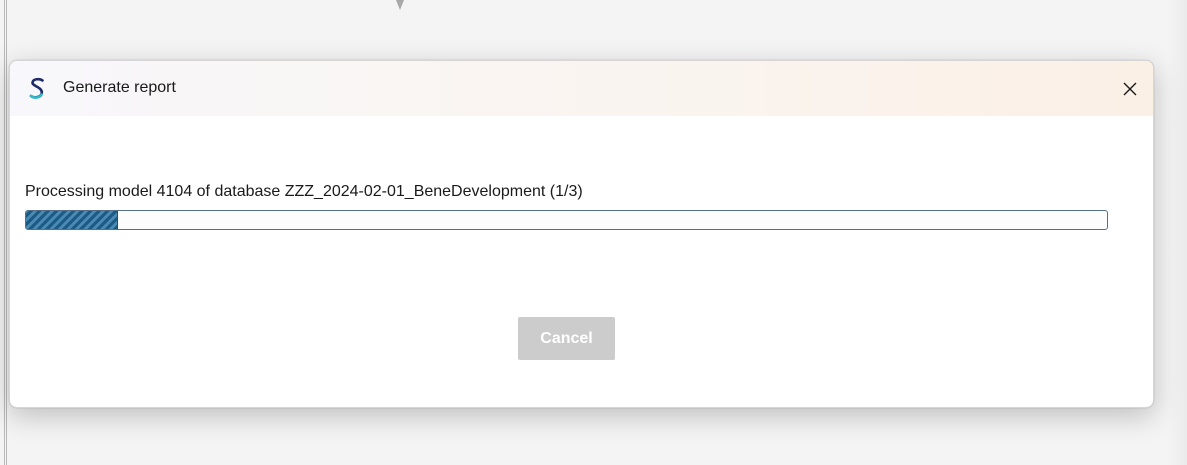  I want to click on background-dropdown-arrow-icon, so click(400, 5).